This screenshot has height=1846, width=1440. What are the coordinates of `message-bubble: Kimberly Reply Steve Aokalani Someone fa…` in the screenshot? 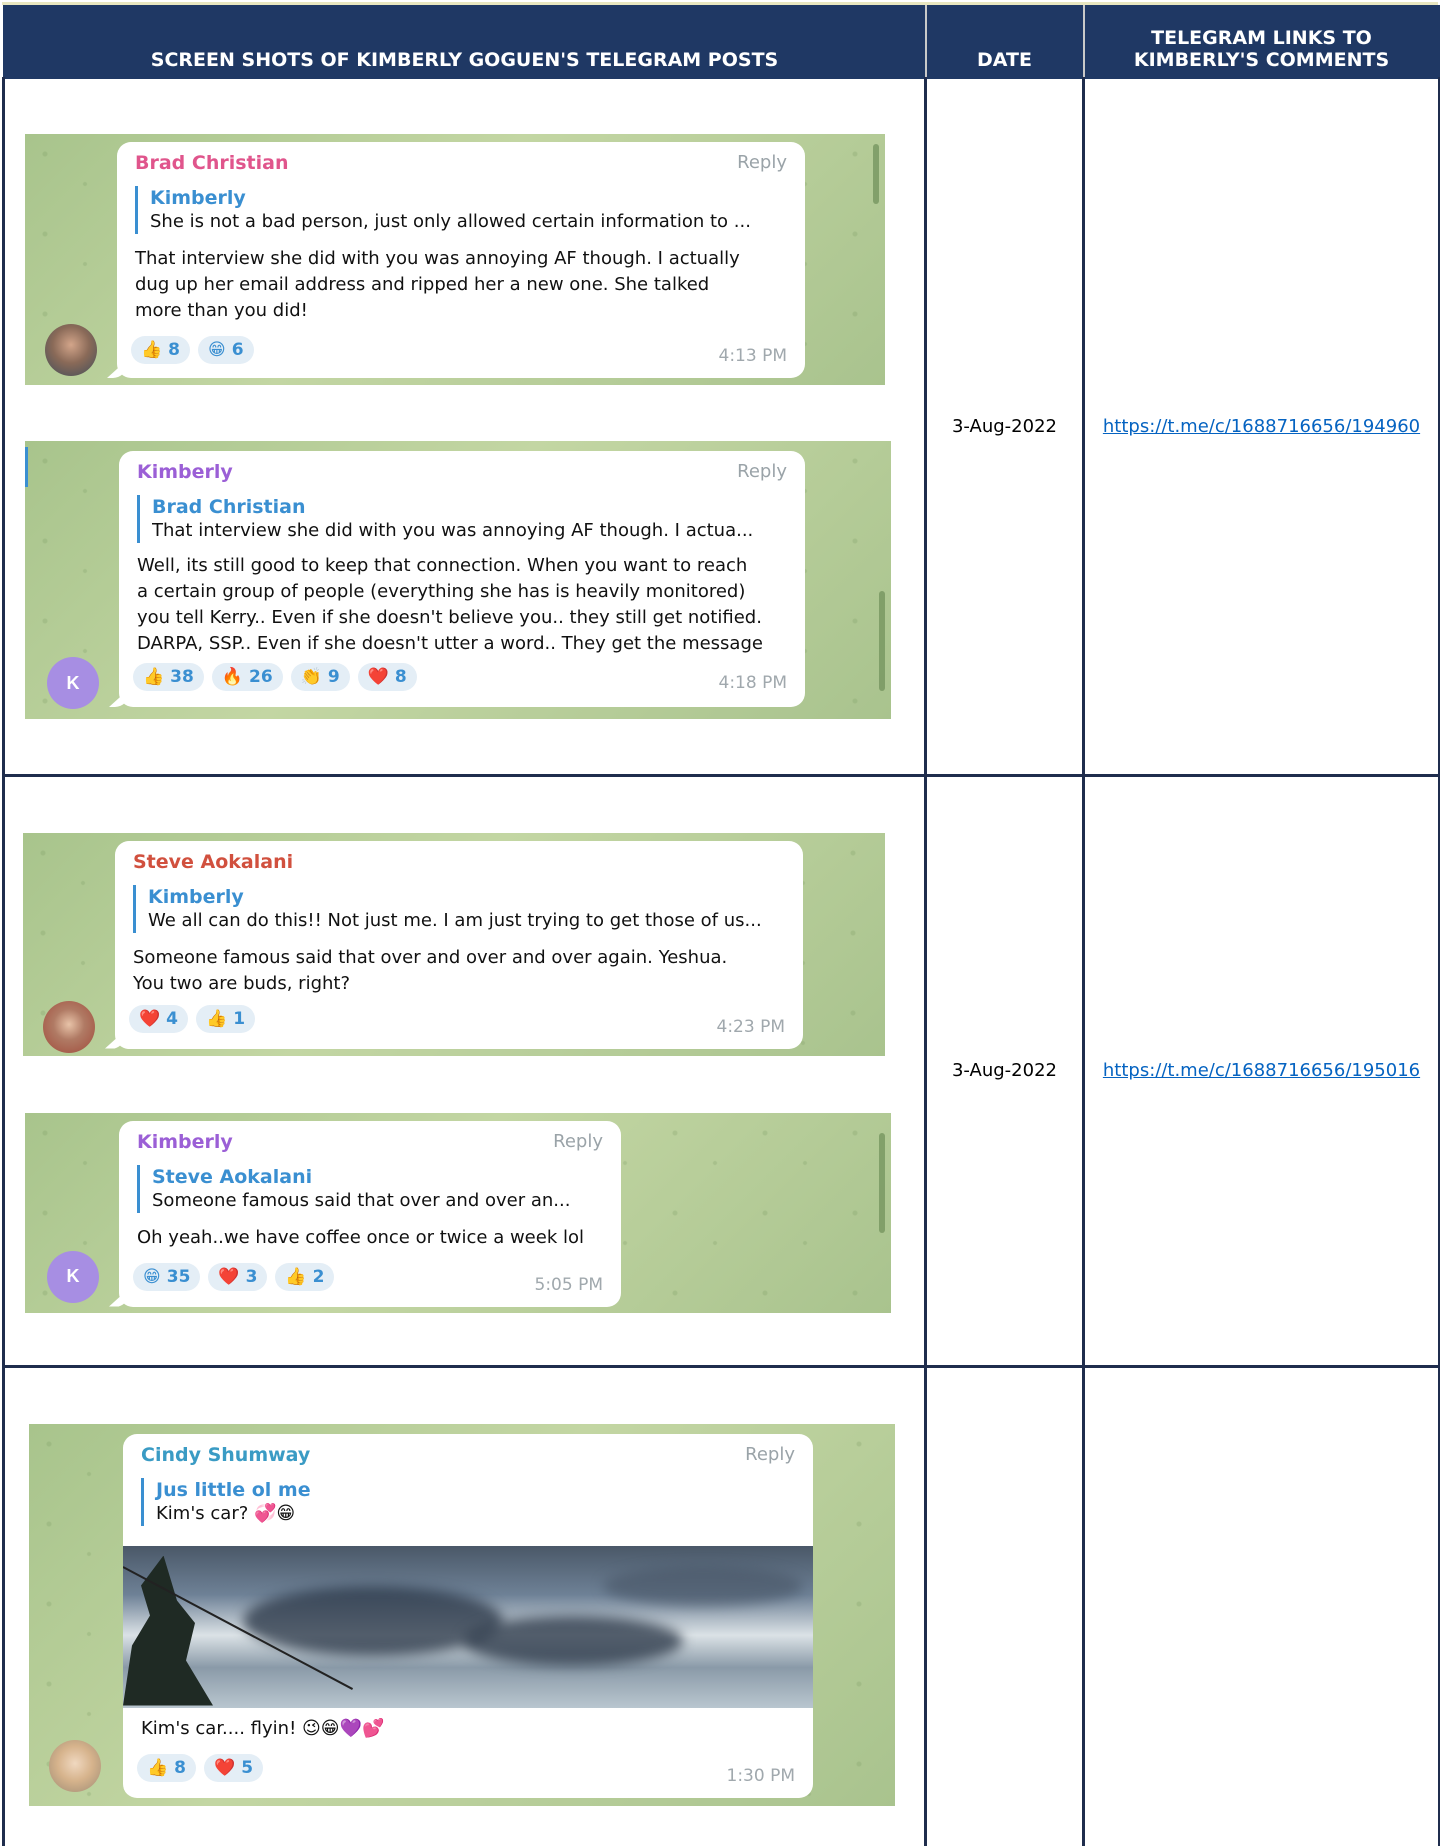 It's located at (370, 1213).